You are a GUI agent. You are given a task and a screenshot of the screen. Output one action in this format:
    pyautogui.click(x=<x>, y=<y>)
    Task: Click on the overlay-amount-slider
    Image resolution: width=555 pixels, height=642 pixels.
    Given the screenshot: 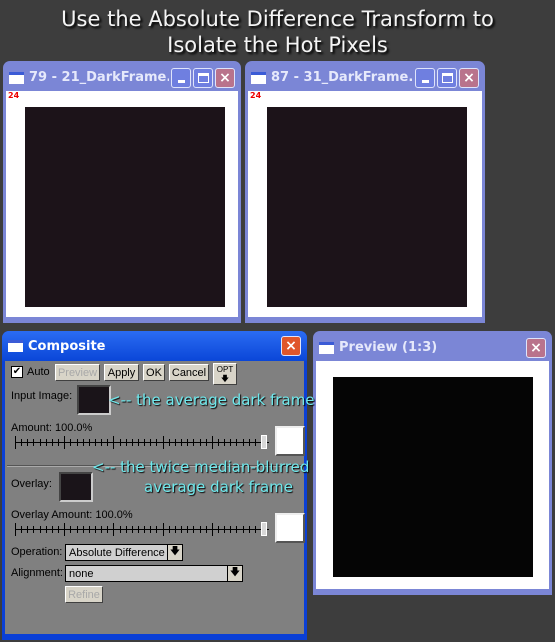 What is the action you would take?
    pyautogui.click(x=142, y=529)
    